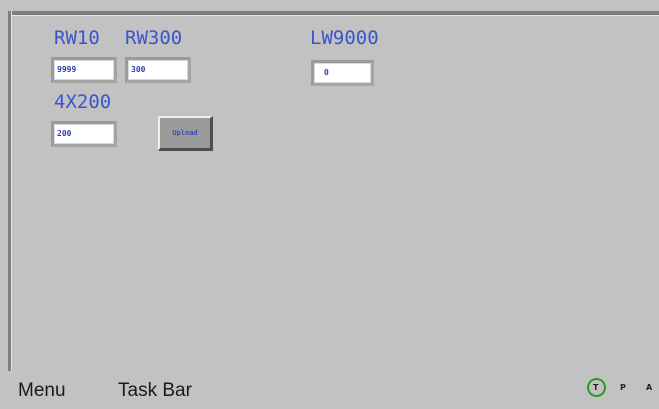 This screenshot has height=409, width=659. I want to click on label-rw300: RW300, so click(154, 38).